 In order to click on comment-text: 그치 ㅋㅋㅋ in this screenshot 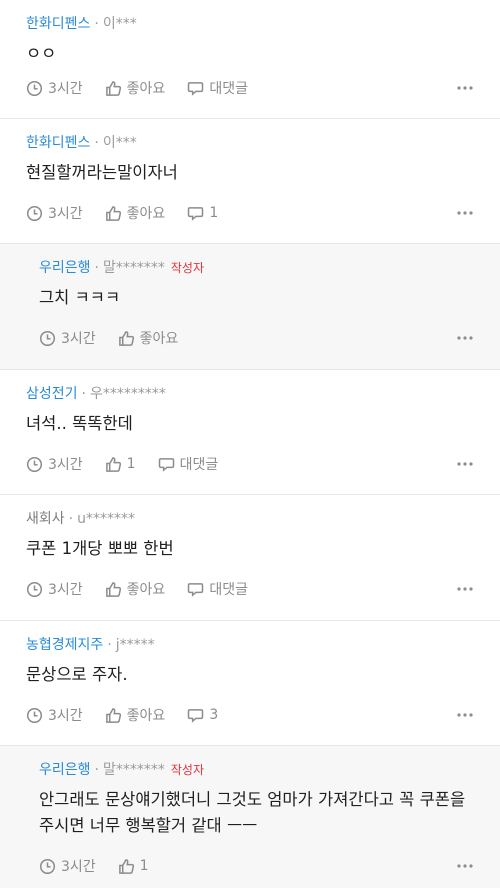, I will do `click(80, 297)`.